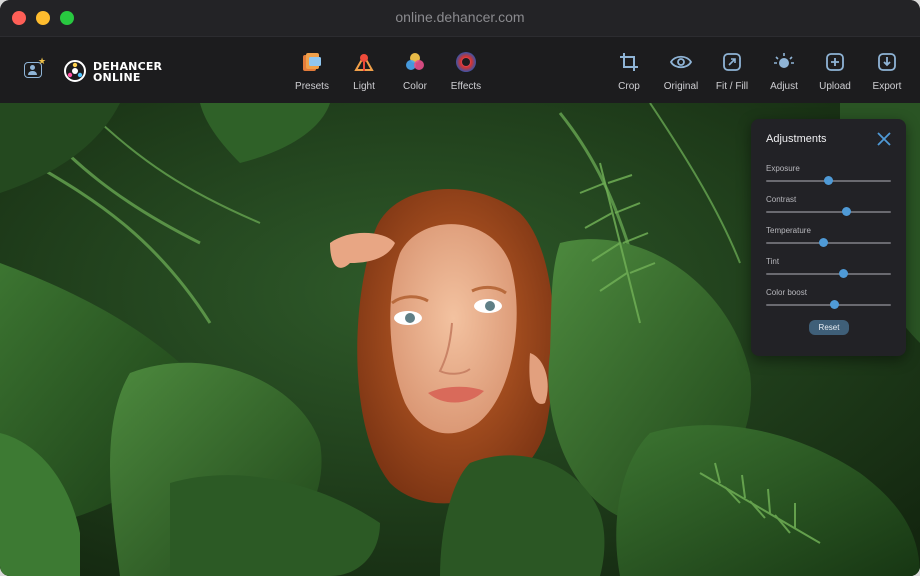 This screenshot has height=576, width=920. What do you see at coordinates (828, 208) in the screenshot?
I see `contrast-slider: Contrast` at bounding box center [828, 208].